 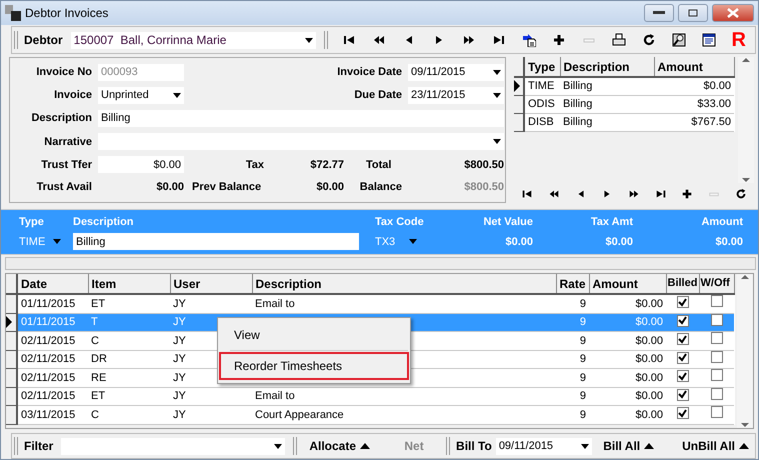 What do you see at coordinates (129, 377) in the screenshot?
I see `table-cell: RE` at bounding box center [129, 377].